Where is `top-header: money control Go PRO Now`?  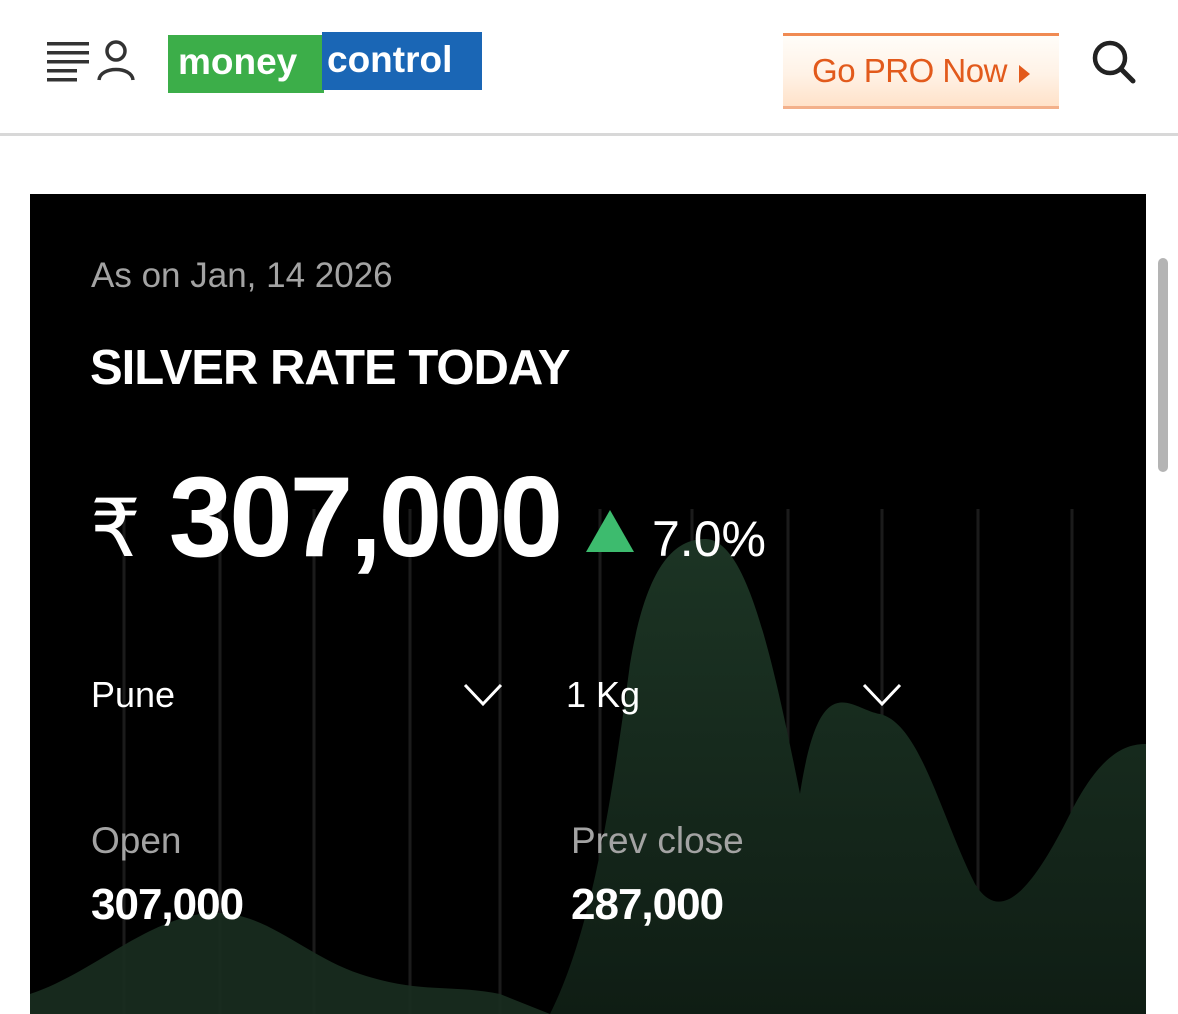
top-header: money control Go PRO Now is located at coordinates (589, 68).